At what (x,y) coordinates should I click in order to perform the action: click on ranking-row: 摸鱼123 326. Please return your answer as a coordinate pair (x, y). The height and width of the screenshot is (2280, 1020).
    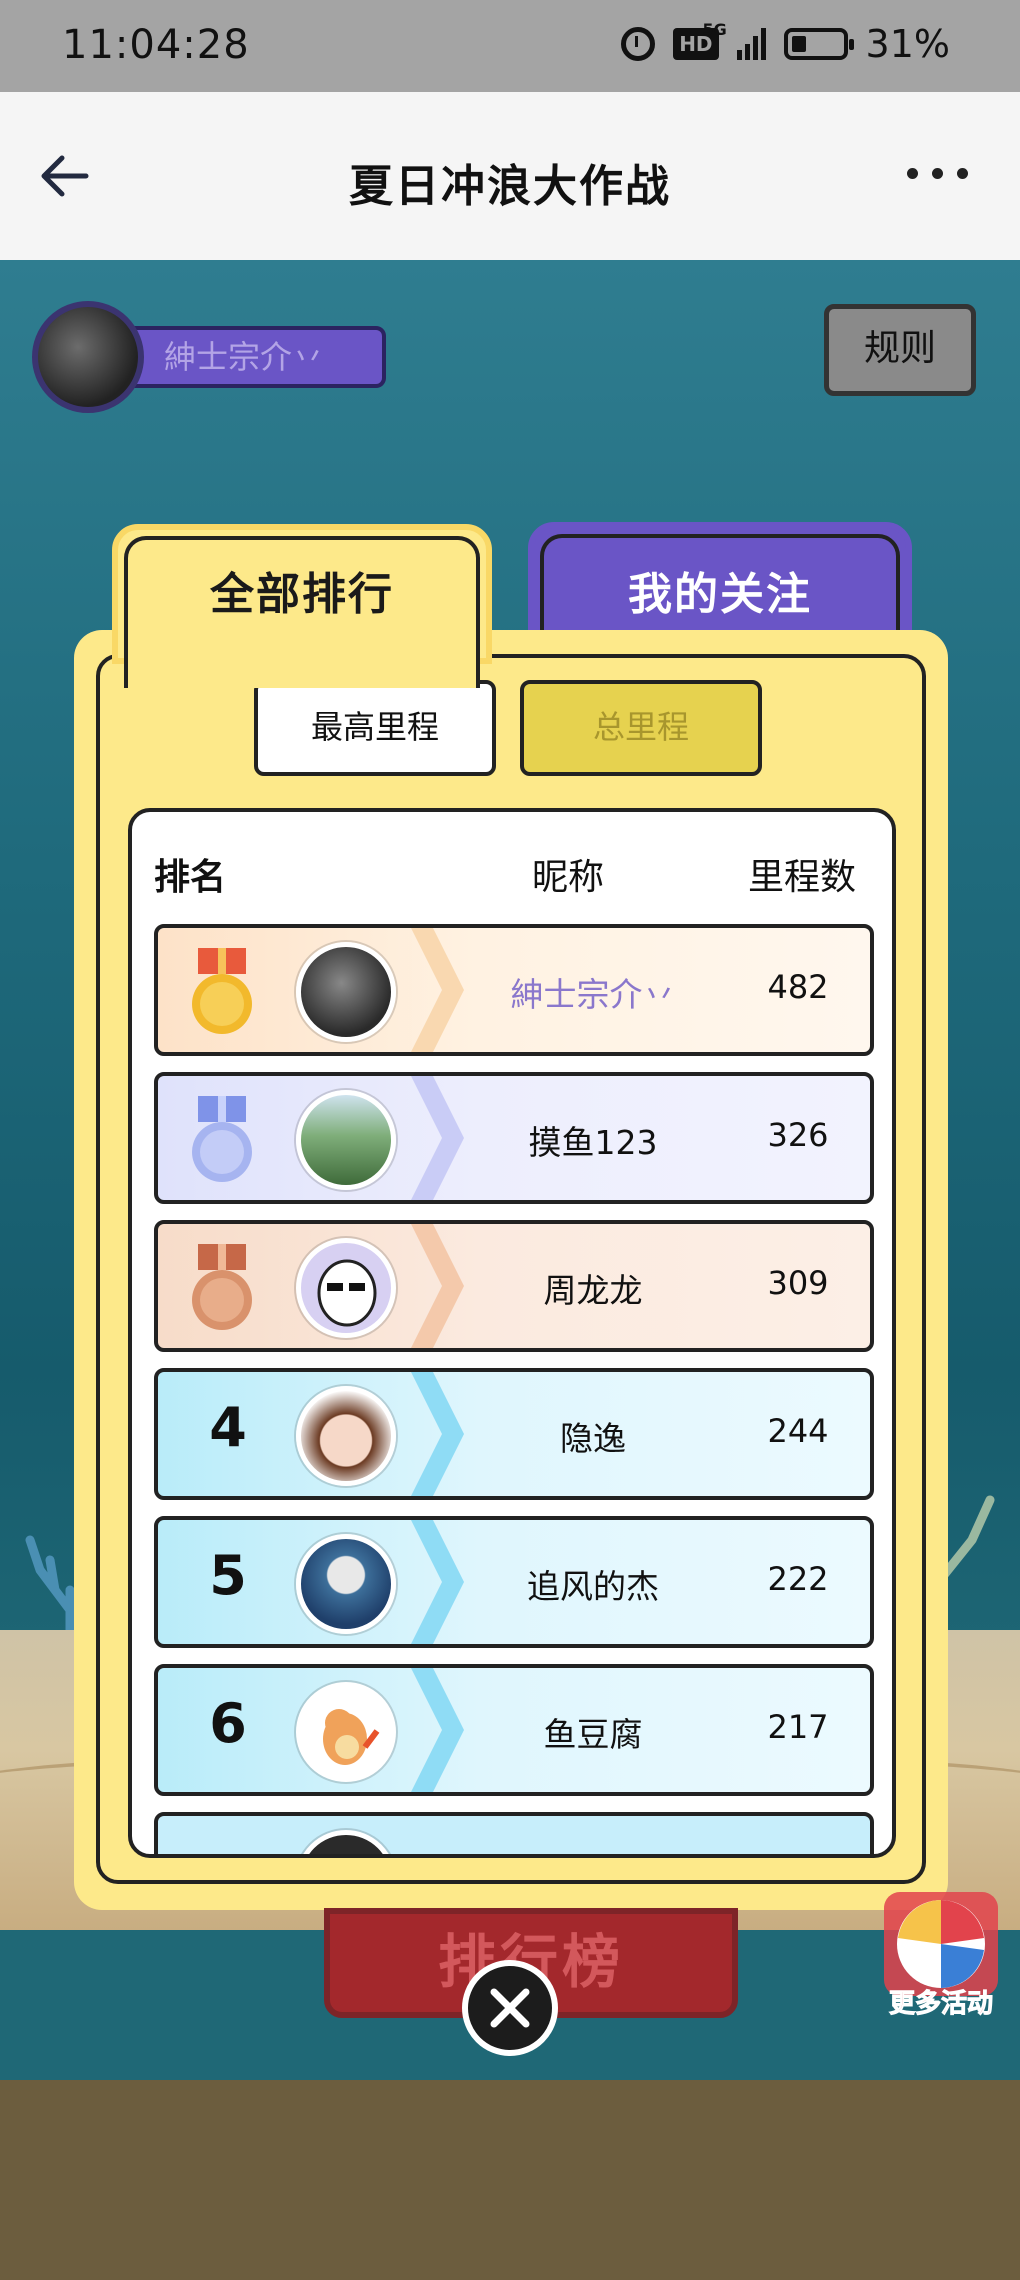
    Looking at the image, I should click on (514, 1138).